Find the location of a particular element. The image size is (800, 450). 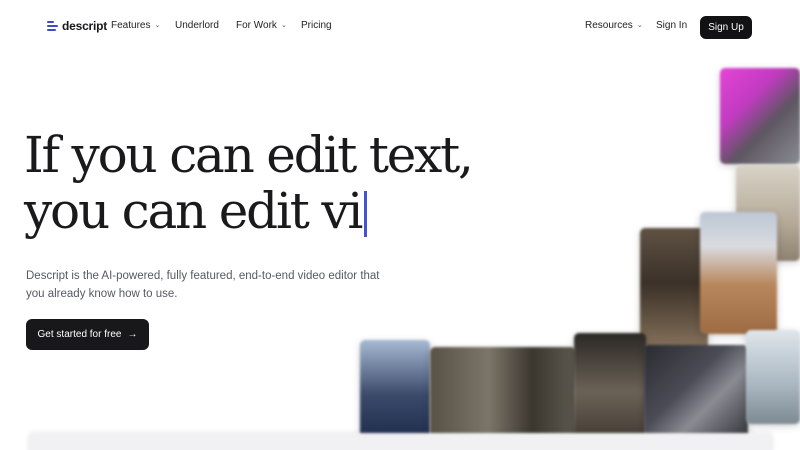

sign-in-label: Sign In is located at coordinates (672, 25).